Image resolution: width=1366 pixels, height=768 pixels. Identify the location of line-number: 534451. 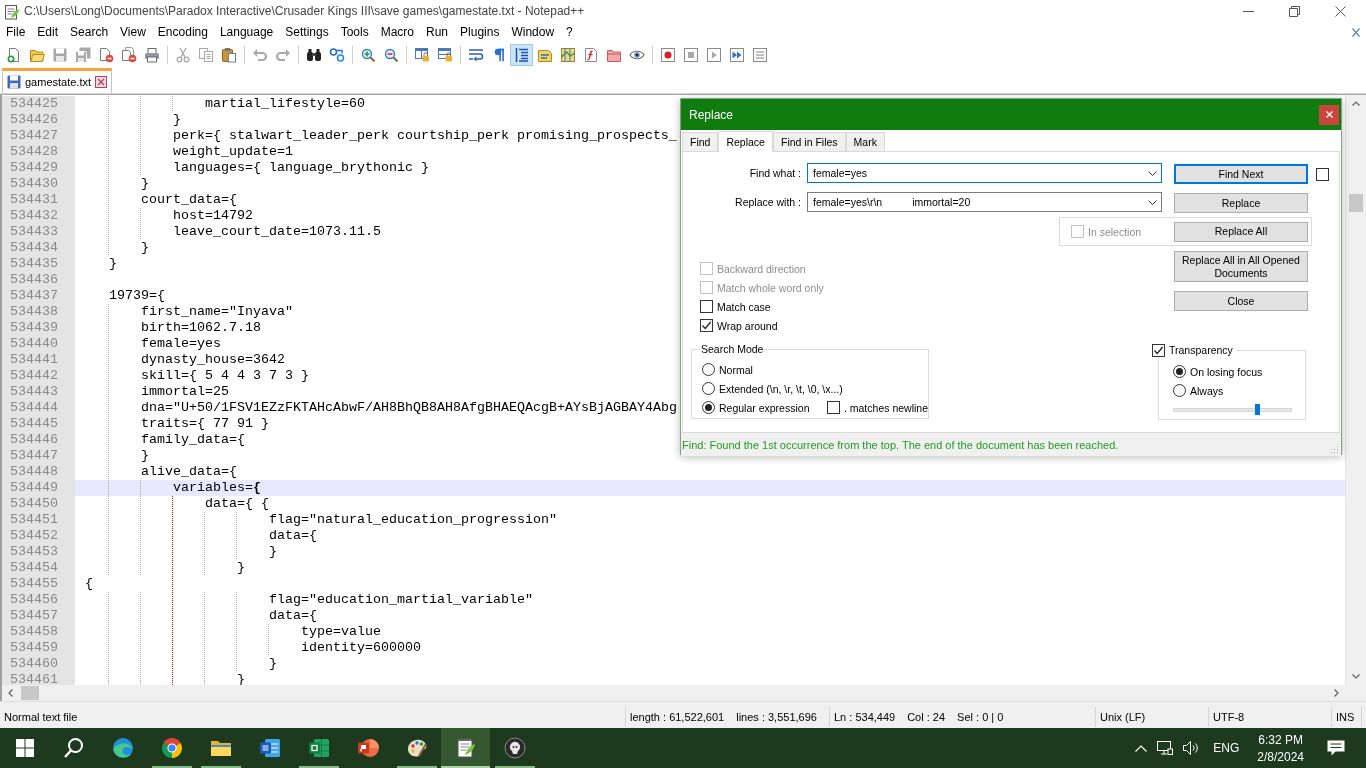
(38, 520).